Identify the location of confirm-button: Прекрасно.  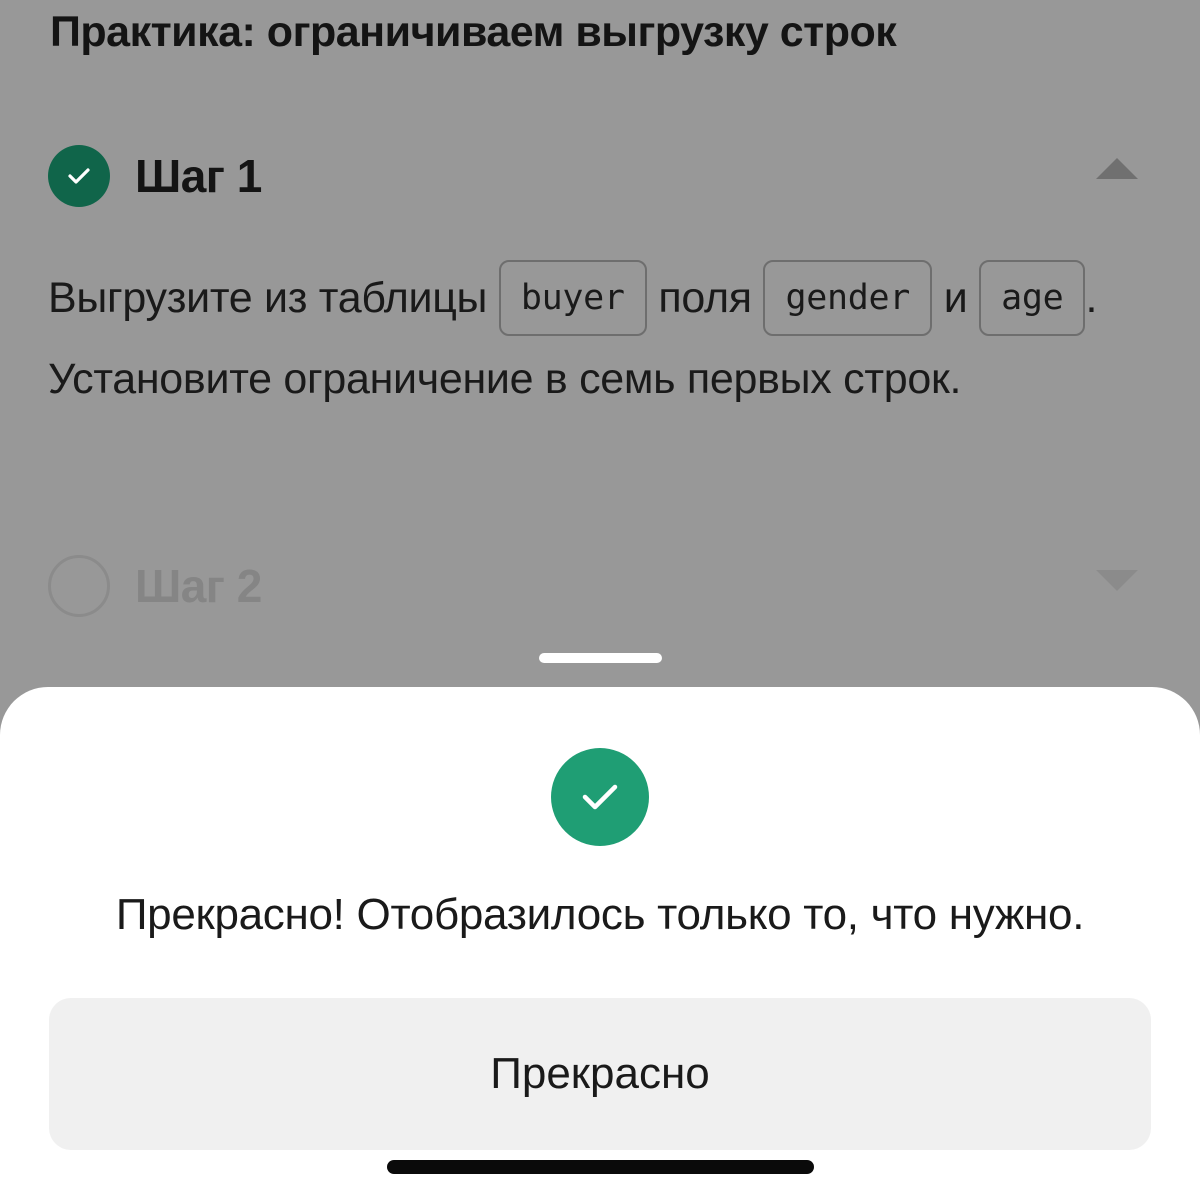
(600, 1074).